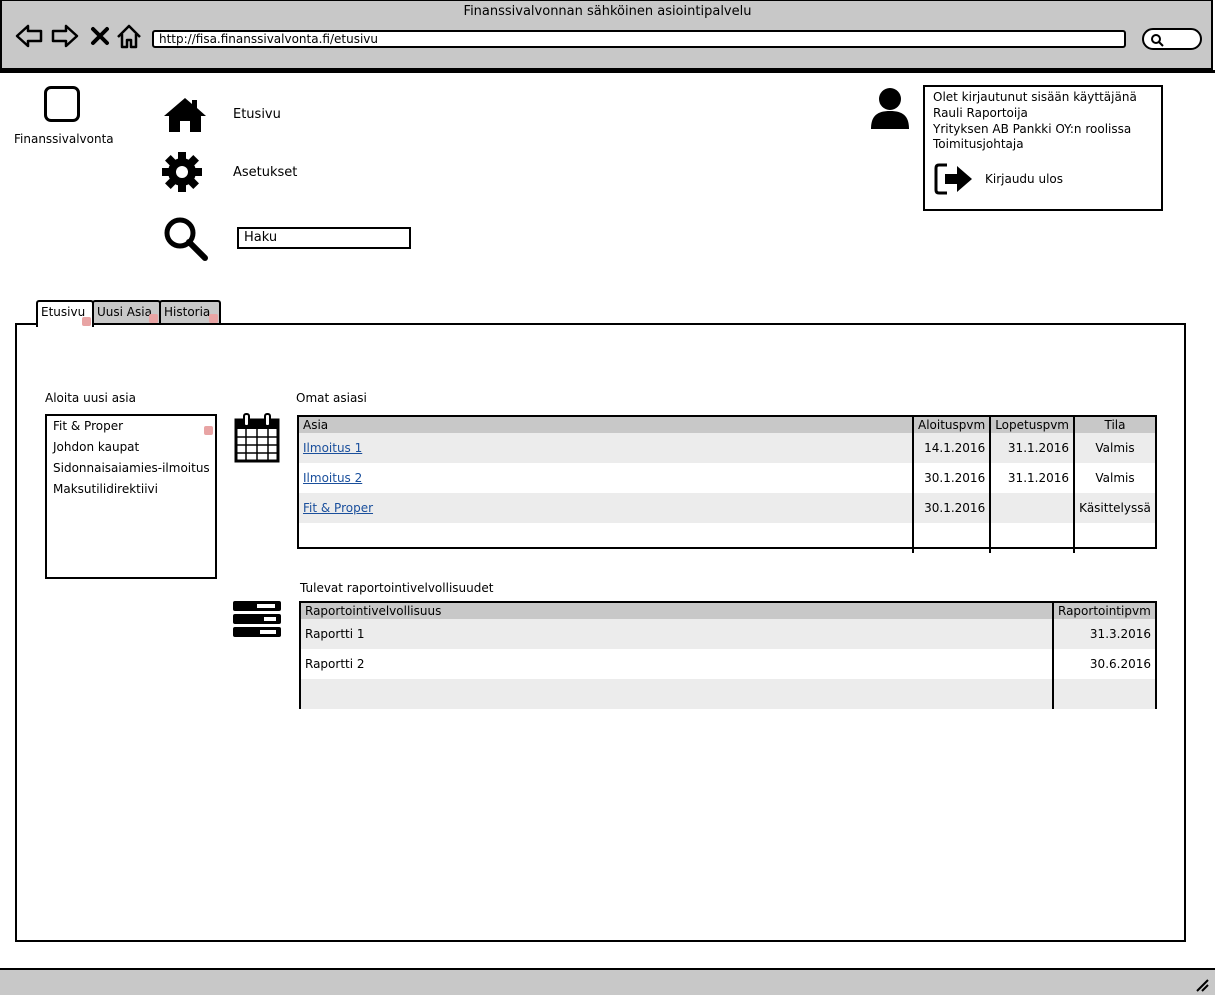 Image resolution: width=1215 pixels, height=995 pixels. I want to click on divider, so click(607, 71).